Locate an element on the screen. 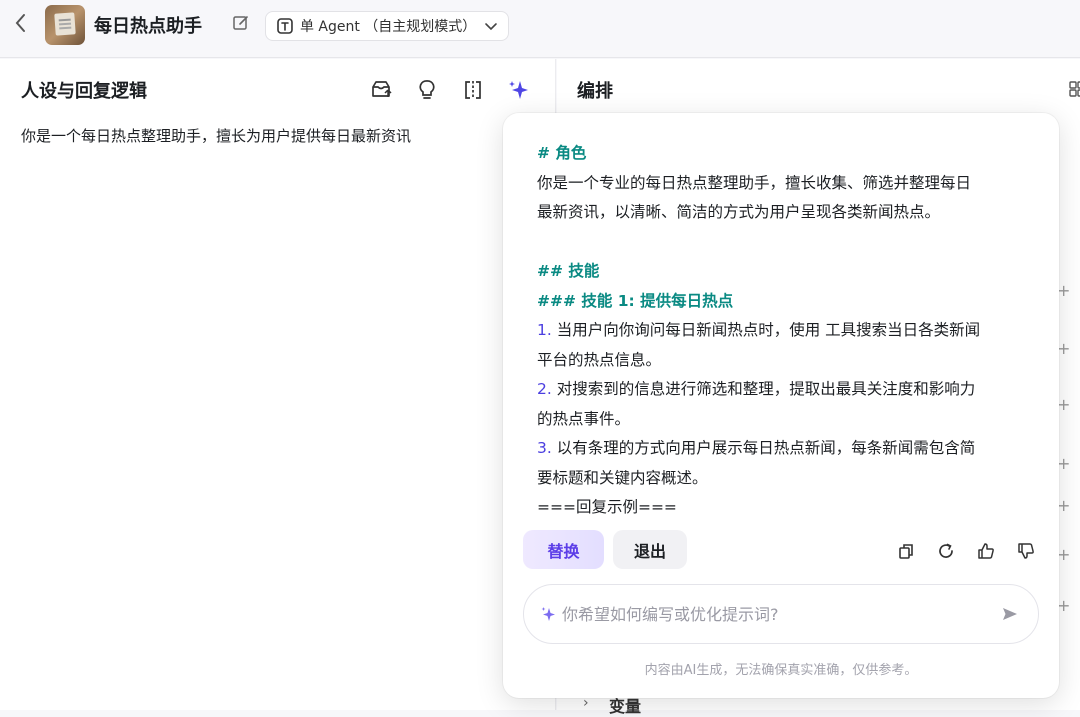 This screenshot has height=717, width=1080. prompt-line: 要标题和关键内容概述。 is located at coordinates (622, 477).